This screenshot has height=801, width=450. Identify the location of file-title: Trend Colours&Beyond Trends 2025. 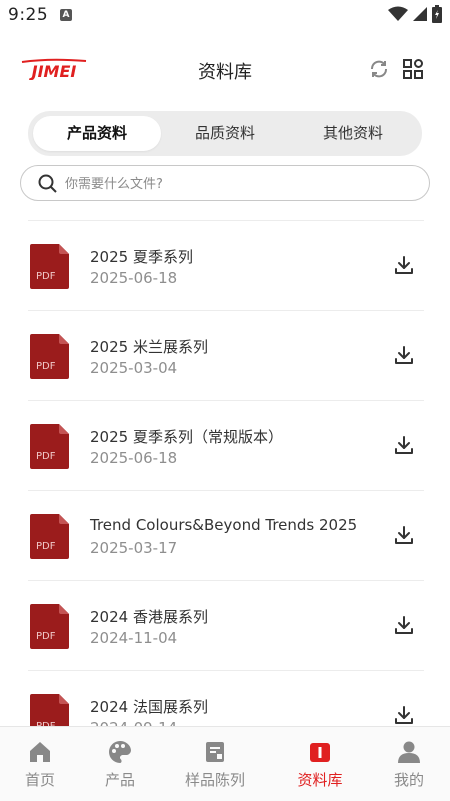
(224, 525).